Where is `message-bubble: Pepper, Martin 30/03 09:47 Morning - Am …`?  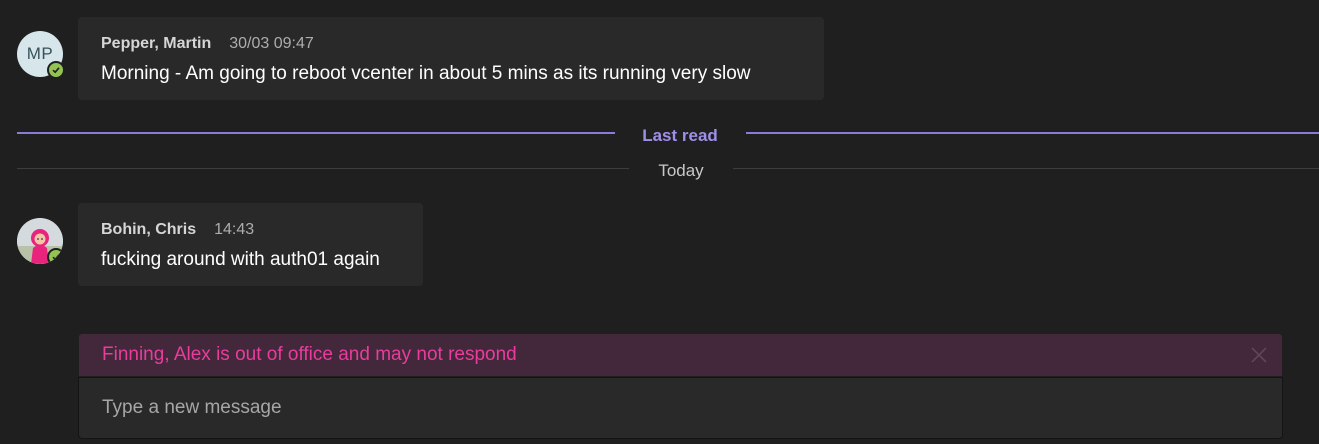
message-bubble: Pepper, Martin 30/03 09:47 Morning - Am … is located at coordinates (451, 58).